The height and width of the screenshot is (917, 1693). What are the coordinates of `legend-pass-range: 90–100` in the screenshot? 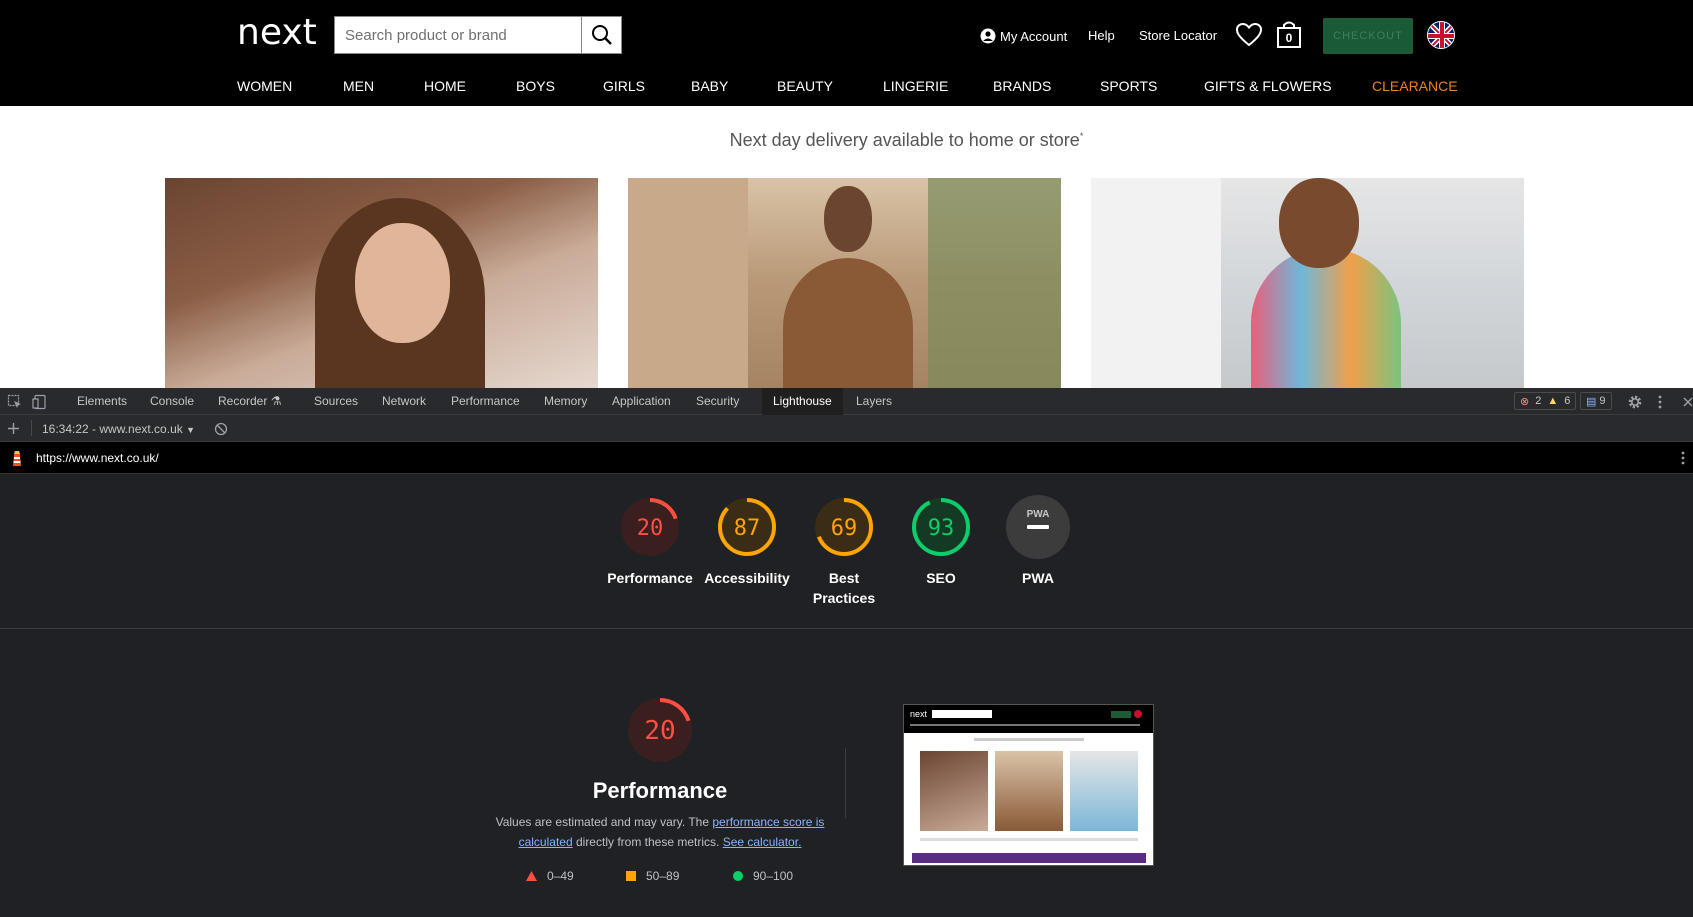 It's located at (773, 876).